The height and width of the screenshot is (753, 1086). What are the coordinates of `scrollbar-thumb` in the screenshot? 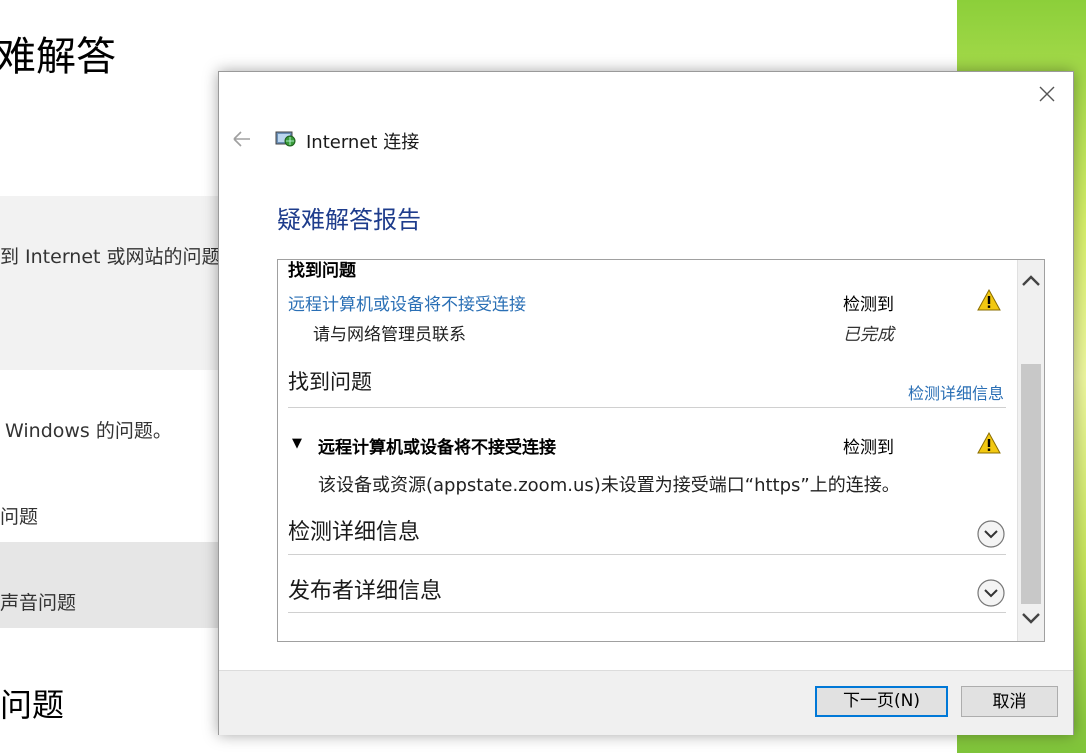 It's located at (1031, 484).